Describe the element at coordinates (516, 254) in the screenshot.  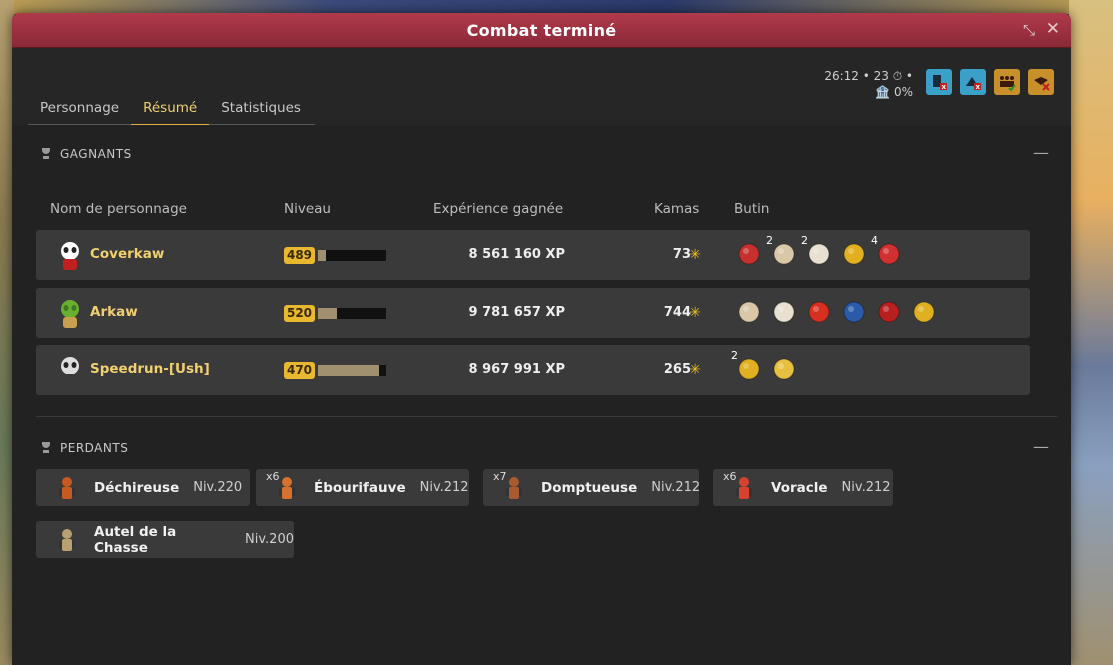
I see `xp-gained: 8 561 160 XP` at that location.